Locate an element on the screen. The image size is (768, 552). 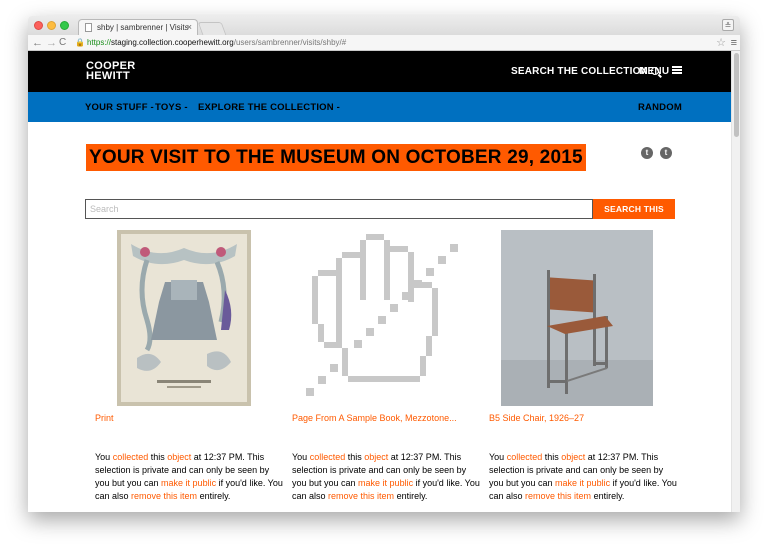
search-this-visit-button: SEARCH THIS VISIT is located at coordinates (634, 216).